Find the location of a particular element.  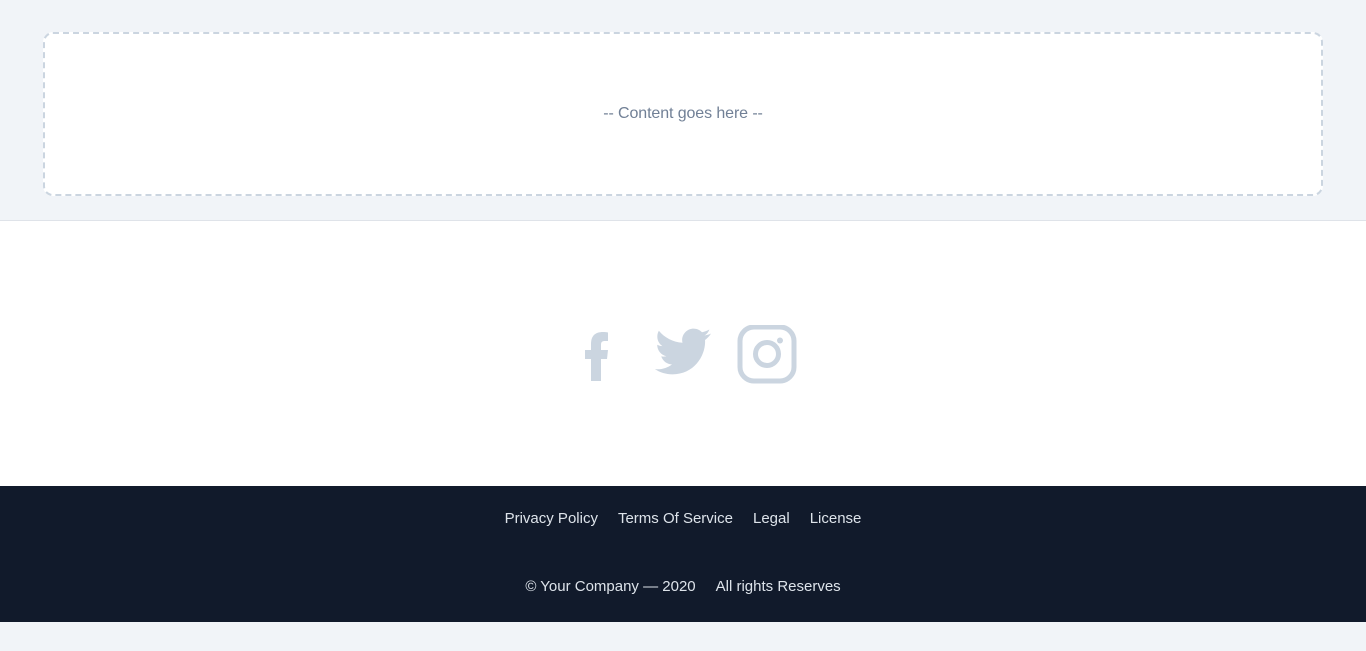

rights-text: All rights Reserves is located at coordinates (778, 586).